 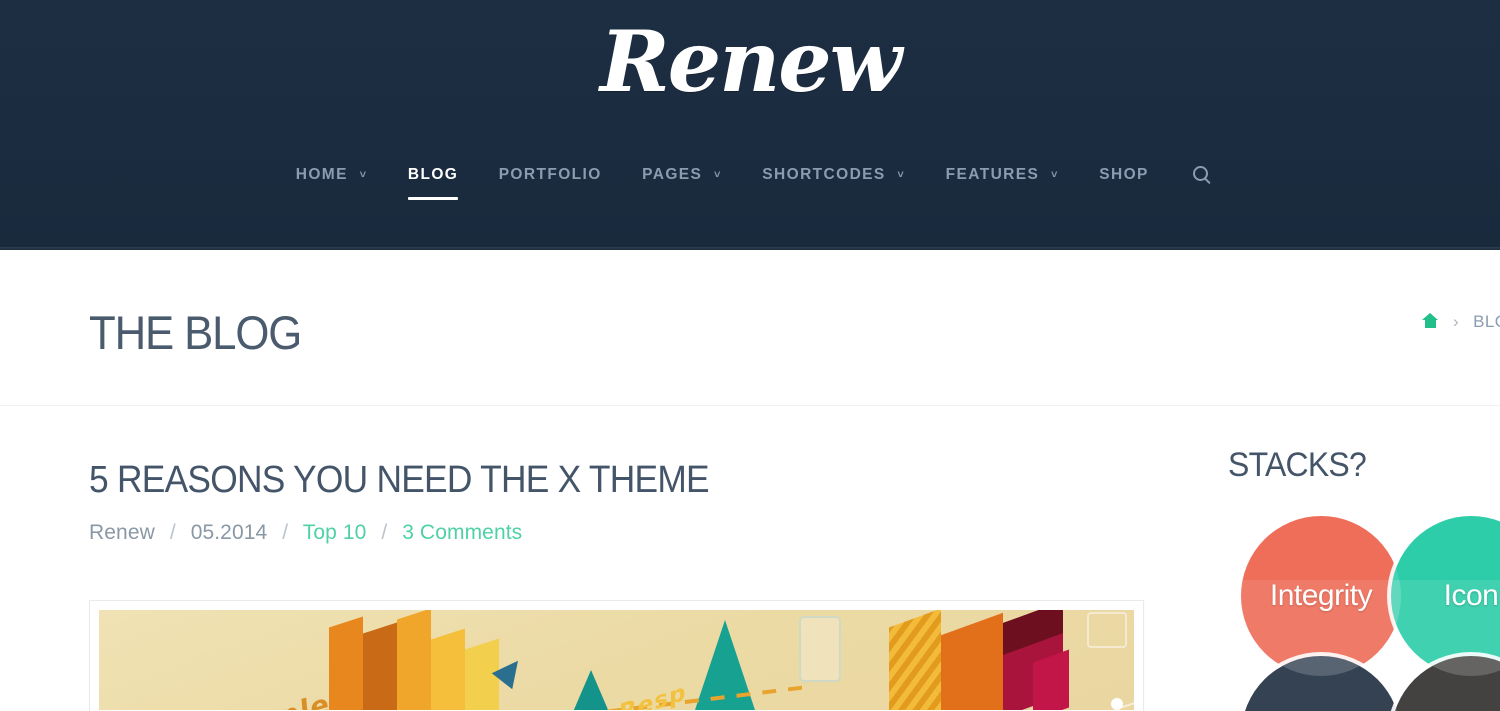 I want to click on page-title: THE BLOG, so click(x=195, y=332).